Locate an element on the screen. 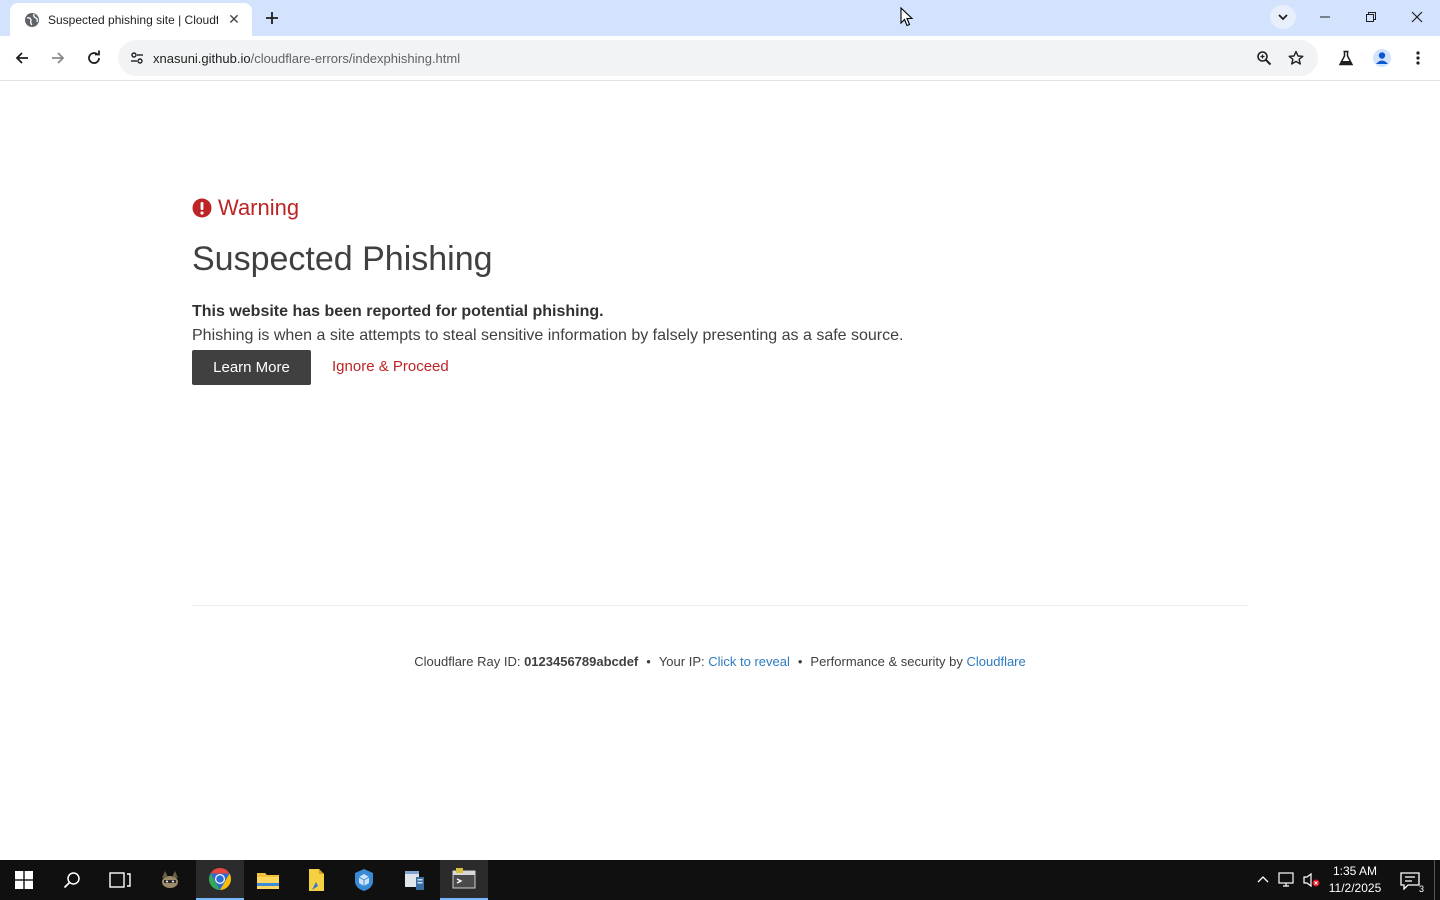 Image resolution: width=1440 pixels, height=900 pixels. browser-titlebar: Suspected phishing site | Cloudf ✕ is located at coordinates (720, 18).